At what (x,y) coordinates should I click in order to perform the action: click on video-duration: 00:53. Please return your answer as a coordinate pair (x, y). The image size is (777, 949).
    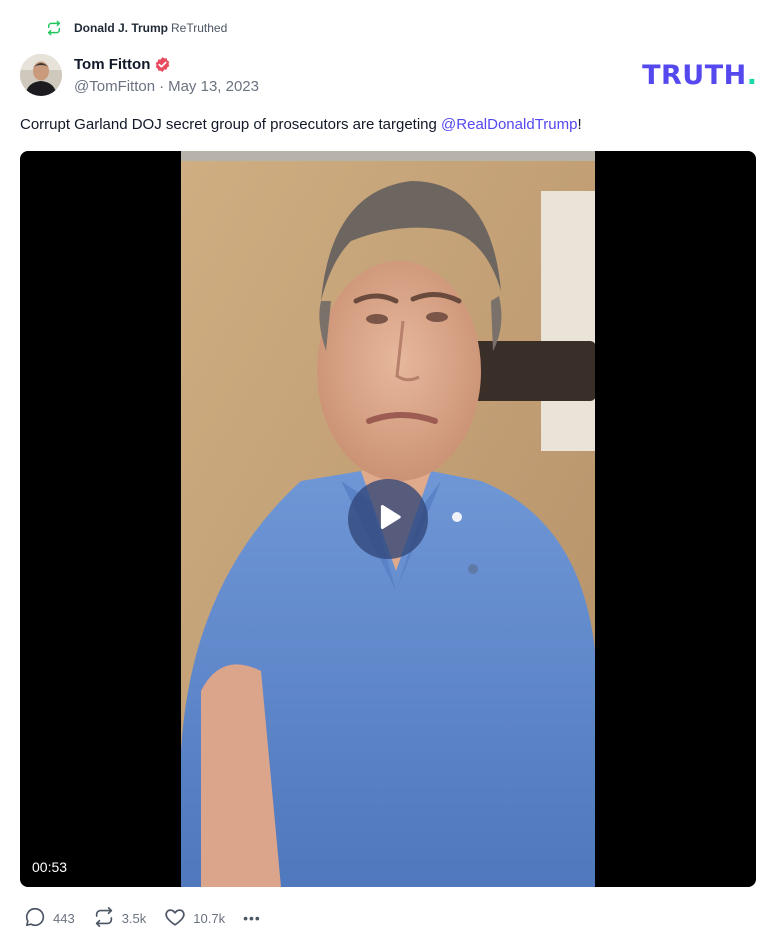
    Looking at the image, I should click on (50, 867).